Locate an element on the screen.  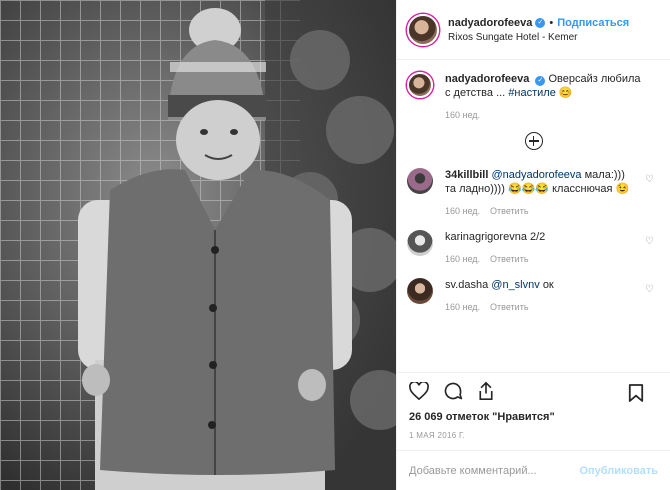
comment-mention: @nadyadorofeeva is located at coordinates (536, 175).